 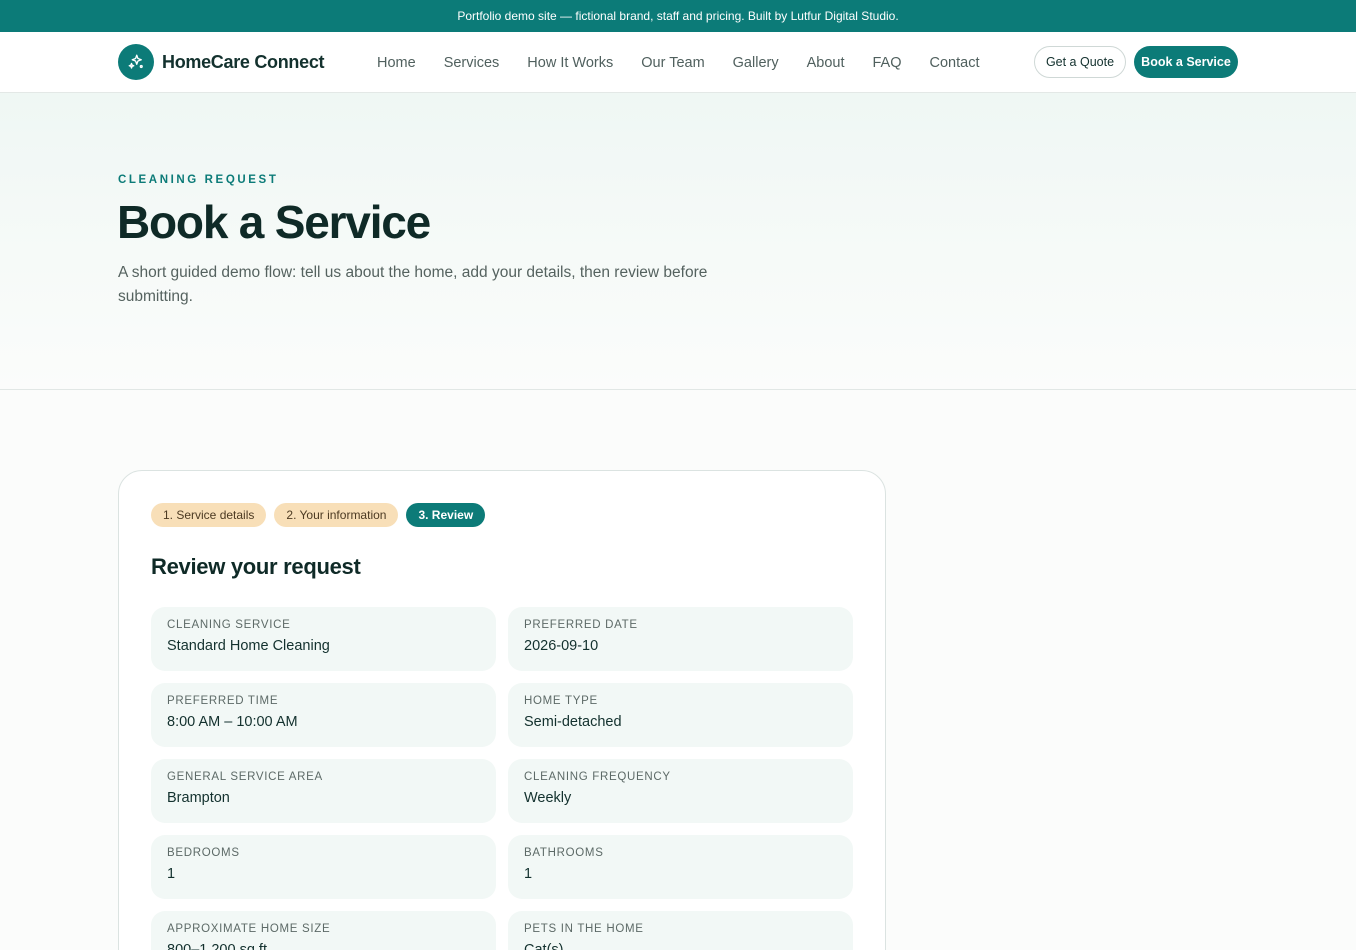 I want to click on nav-gallery: Gallery, so click(x=756, y=63).